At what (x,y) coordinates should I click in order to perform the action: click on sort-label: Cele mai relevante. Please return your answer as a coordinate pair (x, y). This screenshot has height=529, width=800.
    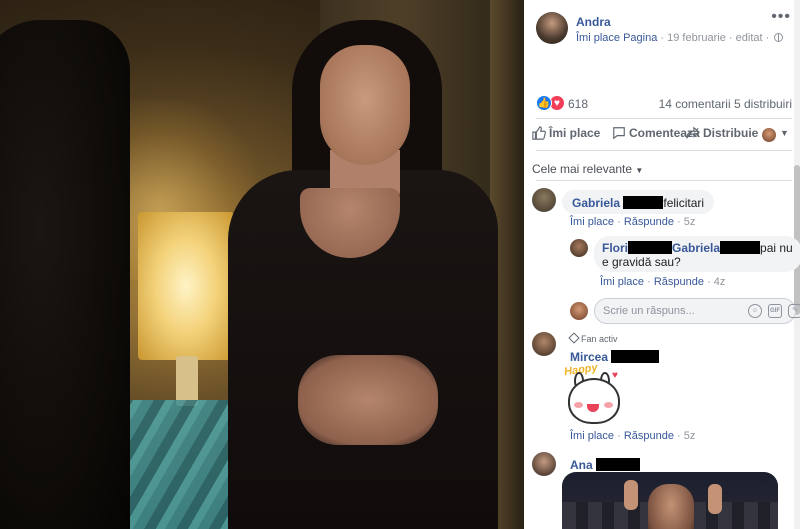
    Looking at the image, I should click on (582, 169).